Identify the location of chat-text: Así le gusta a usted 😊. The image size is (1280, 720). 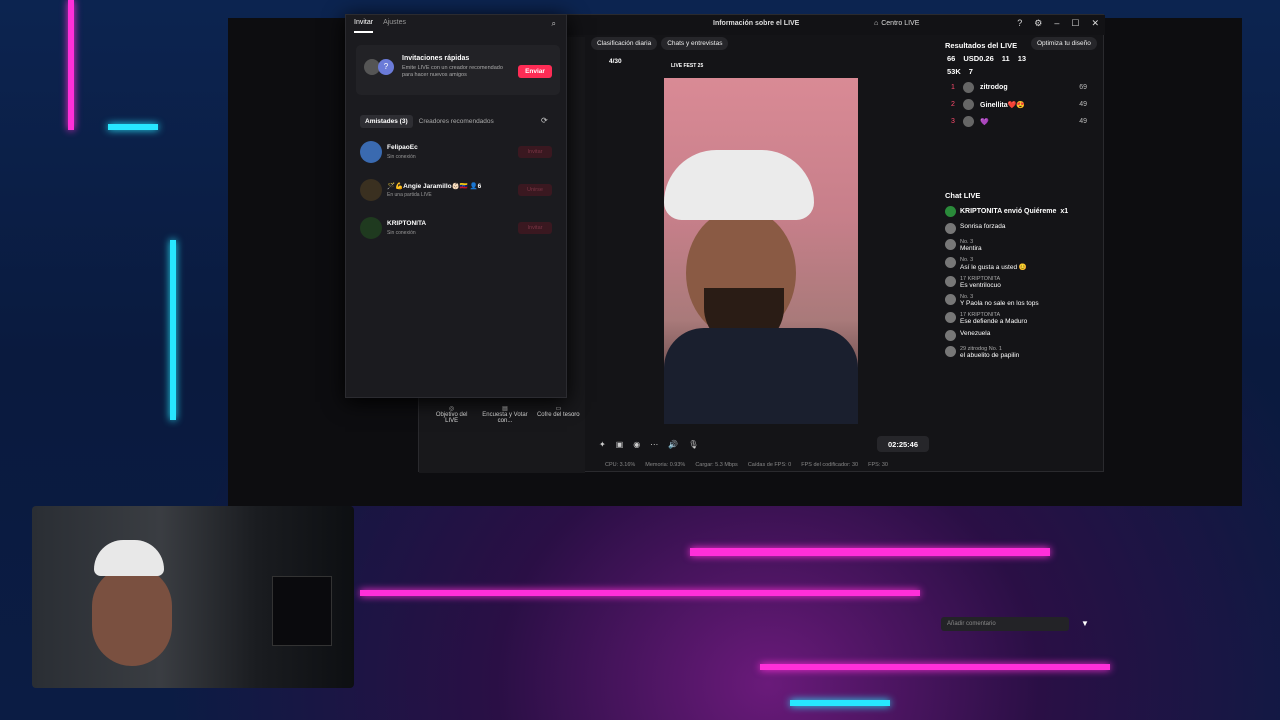
(993, 267).